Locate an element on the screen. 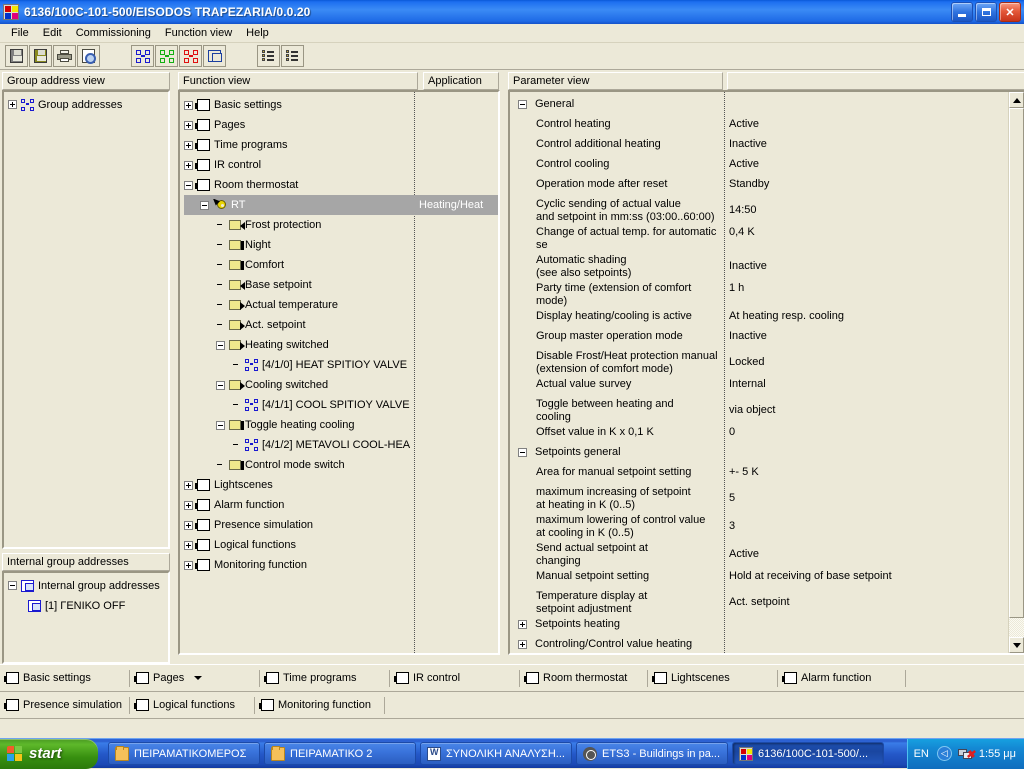  scroll-up-button is located at coordinates (1016, 100).